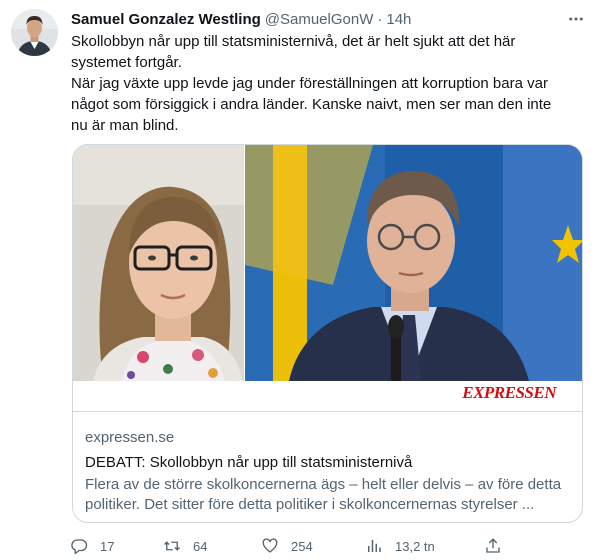 The image size is (600, 560). I want to click on author-handle: @SamuelGonW, so click(319, 19).